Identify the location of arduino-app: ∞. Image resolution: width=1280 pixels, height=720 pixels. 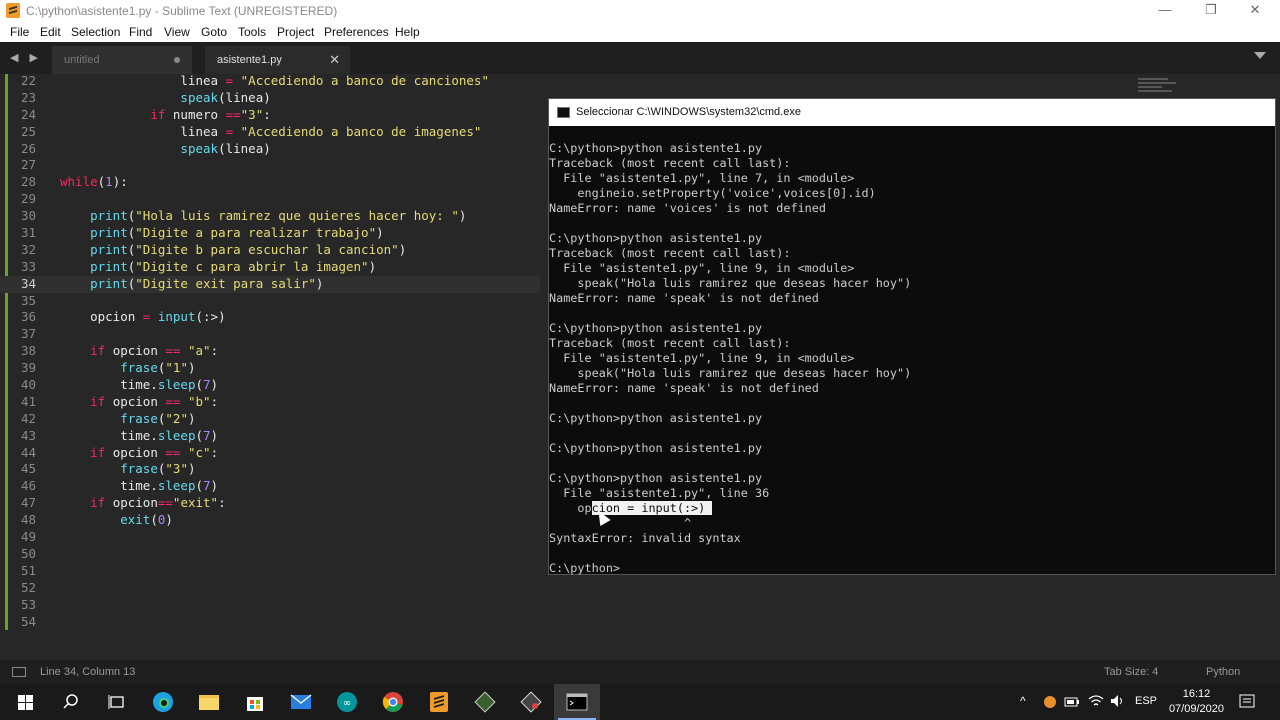
(347, 702).